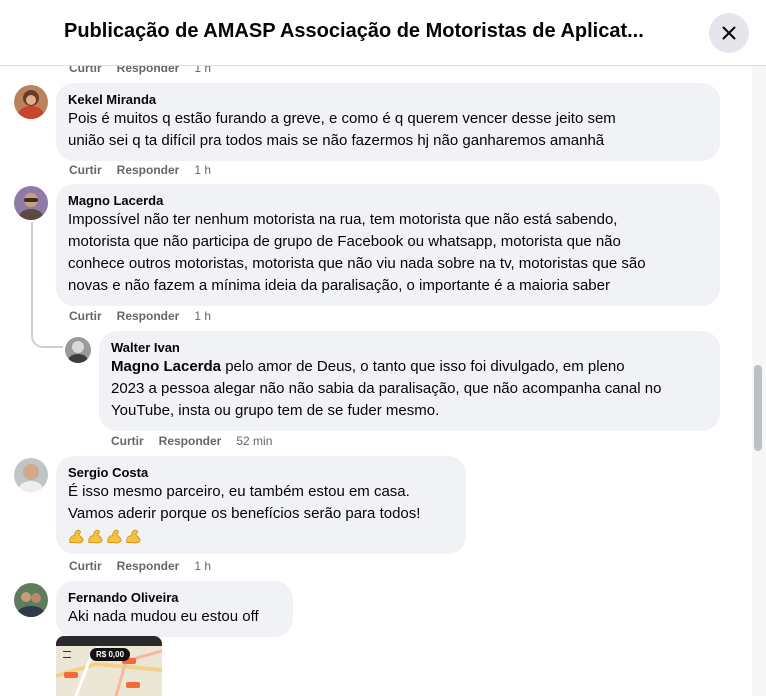  I want to click on scrollbar-thumb, so click(758, 408).